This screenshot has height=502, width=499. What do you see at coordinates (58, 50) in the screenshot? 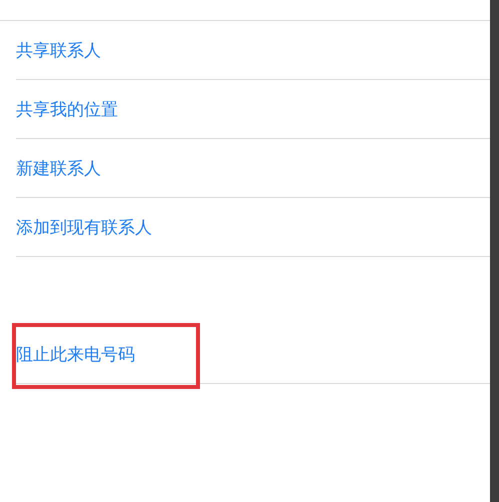
I see `action-link: 共享联系人` at bounding box center [58, 50].